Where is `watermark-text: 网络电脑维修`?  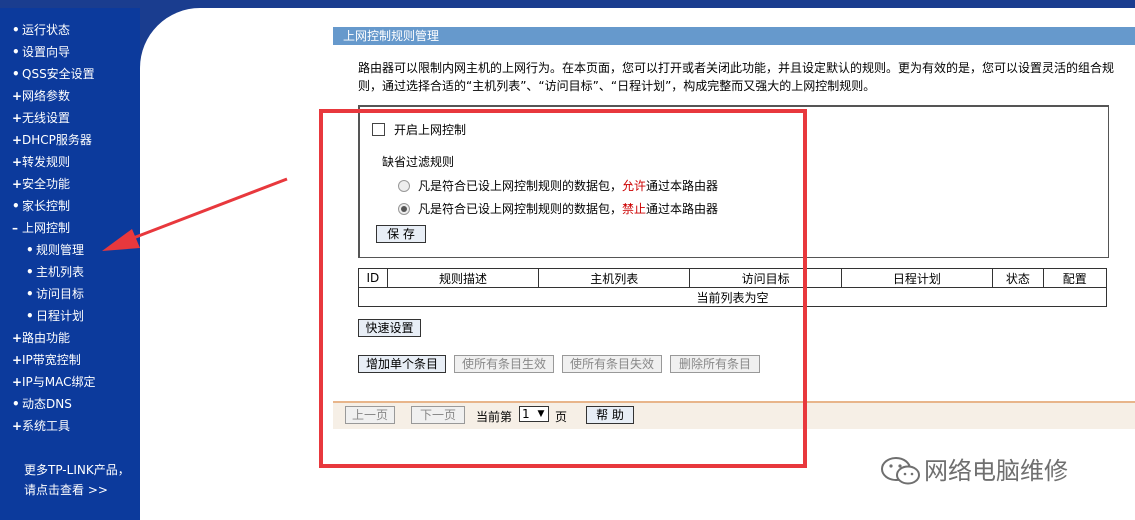 watermark-text: 网络电脑维修 is located at coordinates (996, 471).